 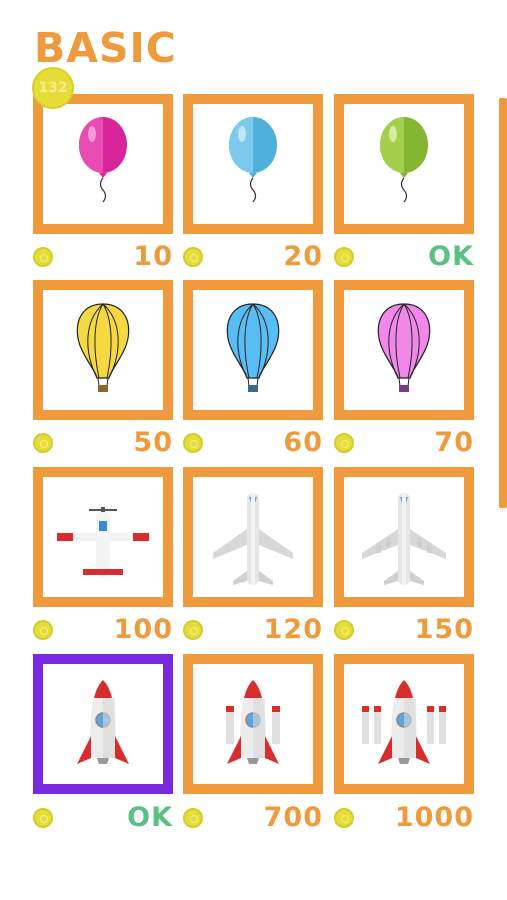 I want to click on item-blue-balloon, so click(x=253, y=164).